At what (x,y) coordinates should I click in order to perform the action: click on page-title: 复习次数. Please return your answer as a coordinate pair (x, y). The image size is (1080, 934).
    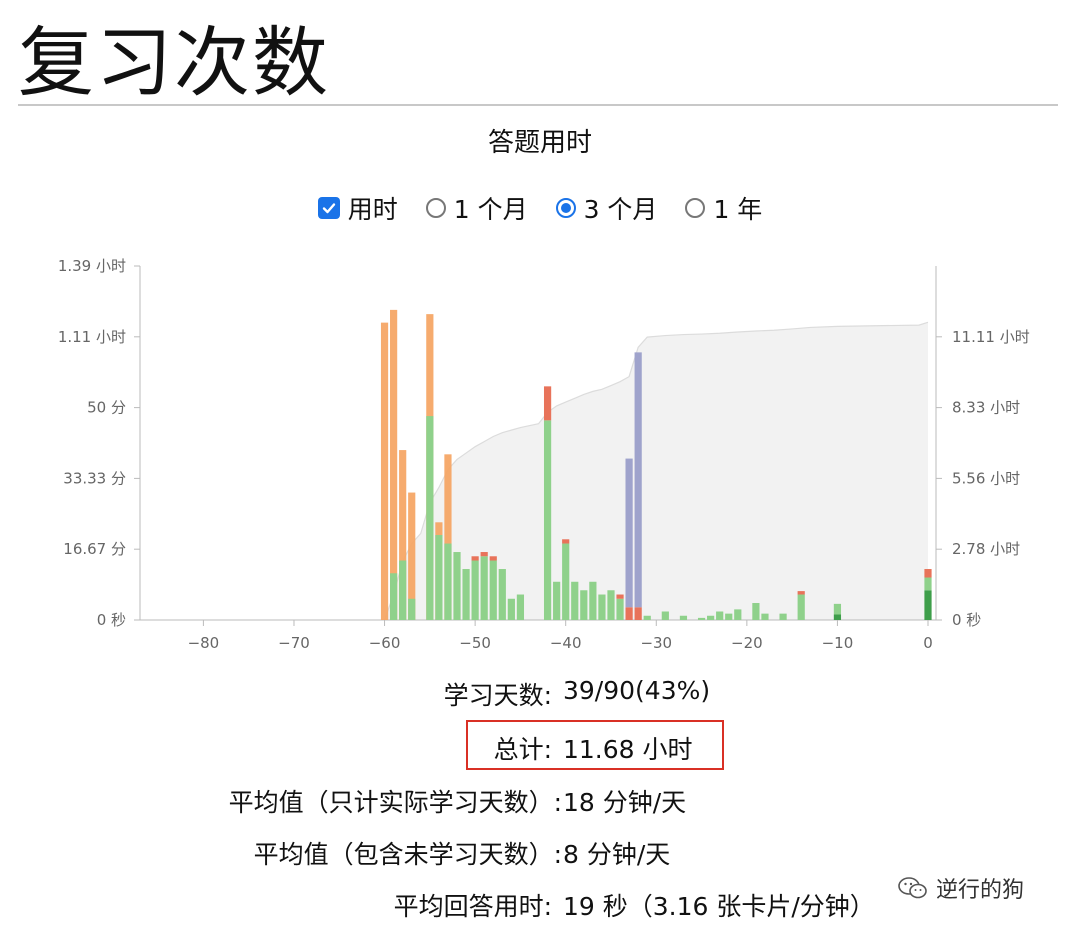
    Looking at the image, I should click on (174, 62).